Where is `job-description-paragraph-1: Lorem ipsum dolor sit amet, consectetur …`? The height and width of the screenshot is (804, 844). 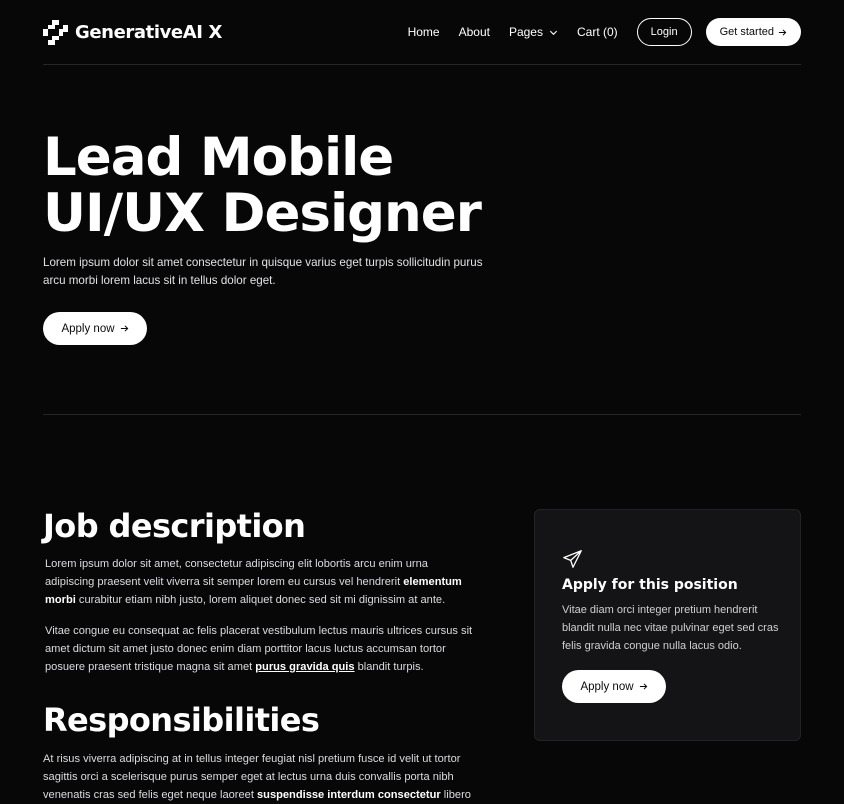 job-description-paragraph-1: Lorem ipsum dolor sit amet, consectetur … is located at coordinates (259, 582).